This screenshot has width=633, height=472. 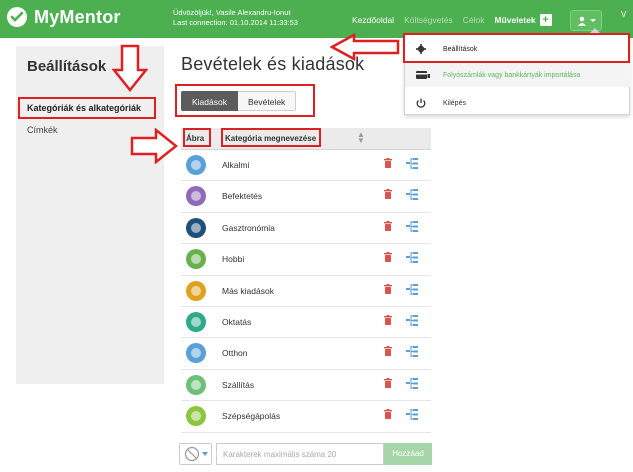 What do you see at coordinates (267, 101) in the screenshot?
I see `tab-income: Bevételek` at bounding box center [267, 101].